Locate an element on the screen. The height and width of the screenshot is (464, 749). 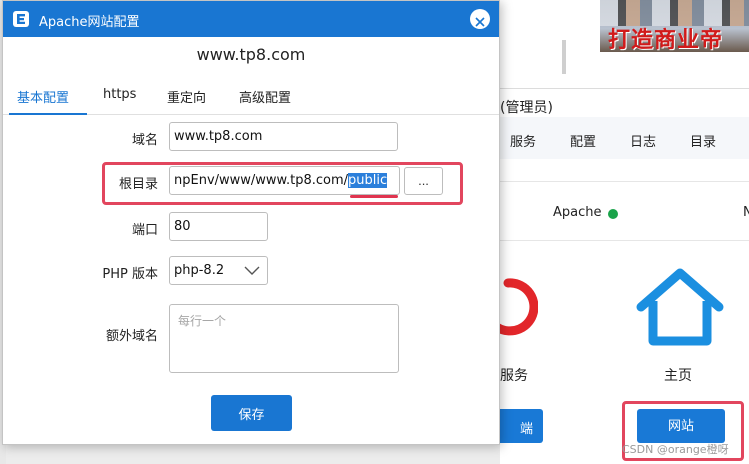
tab-advanced-config: 高级配置 is located at coordinates (265, 96).